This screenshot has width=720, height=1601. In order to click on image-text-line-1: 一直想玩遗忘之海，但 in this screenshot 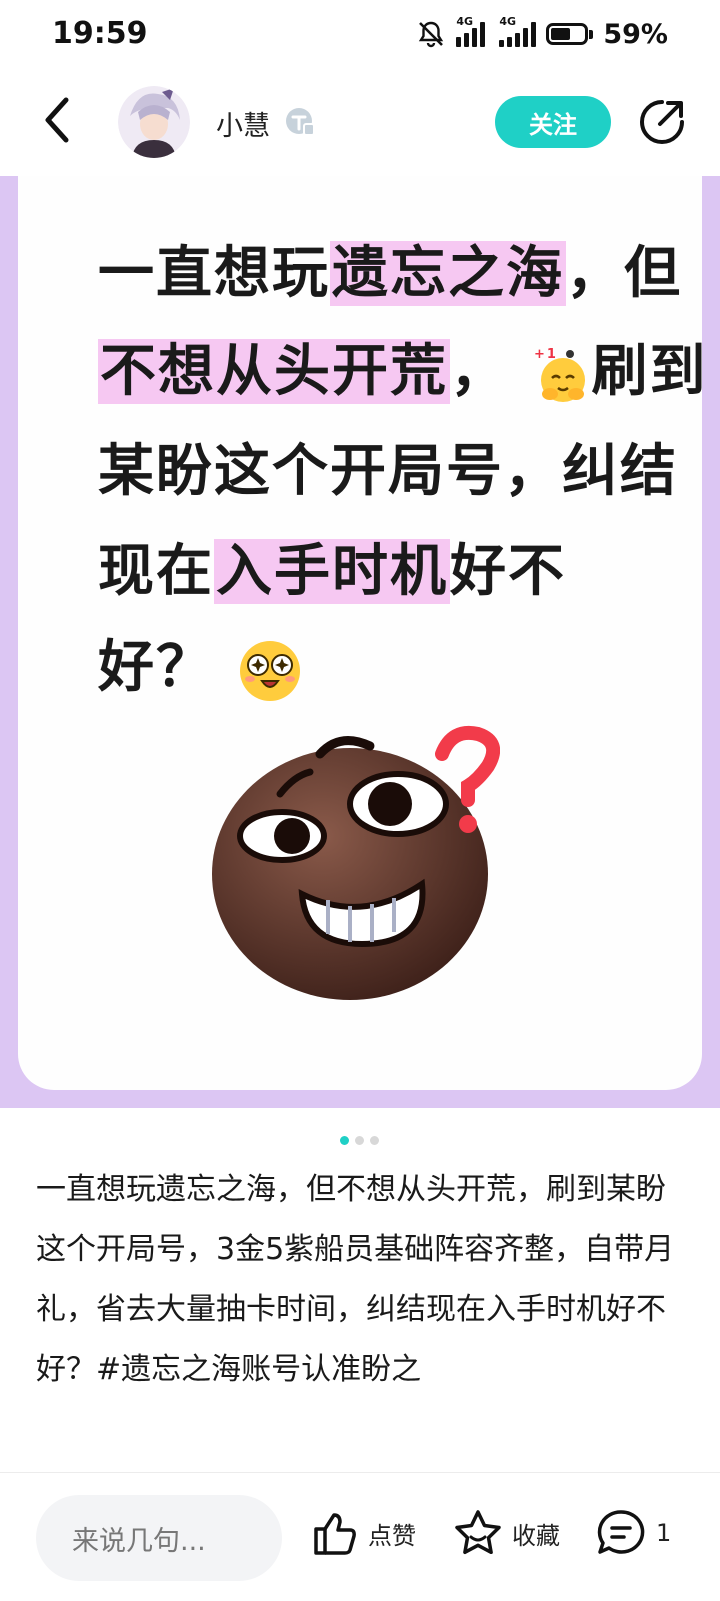, I will do `click(390, 268)`.